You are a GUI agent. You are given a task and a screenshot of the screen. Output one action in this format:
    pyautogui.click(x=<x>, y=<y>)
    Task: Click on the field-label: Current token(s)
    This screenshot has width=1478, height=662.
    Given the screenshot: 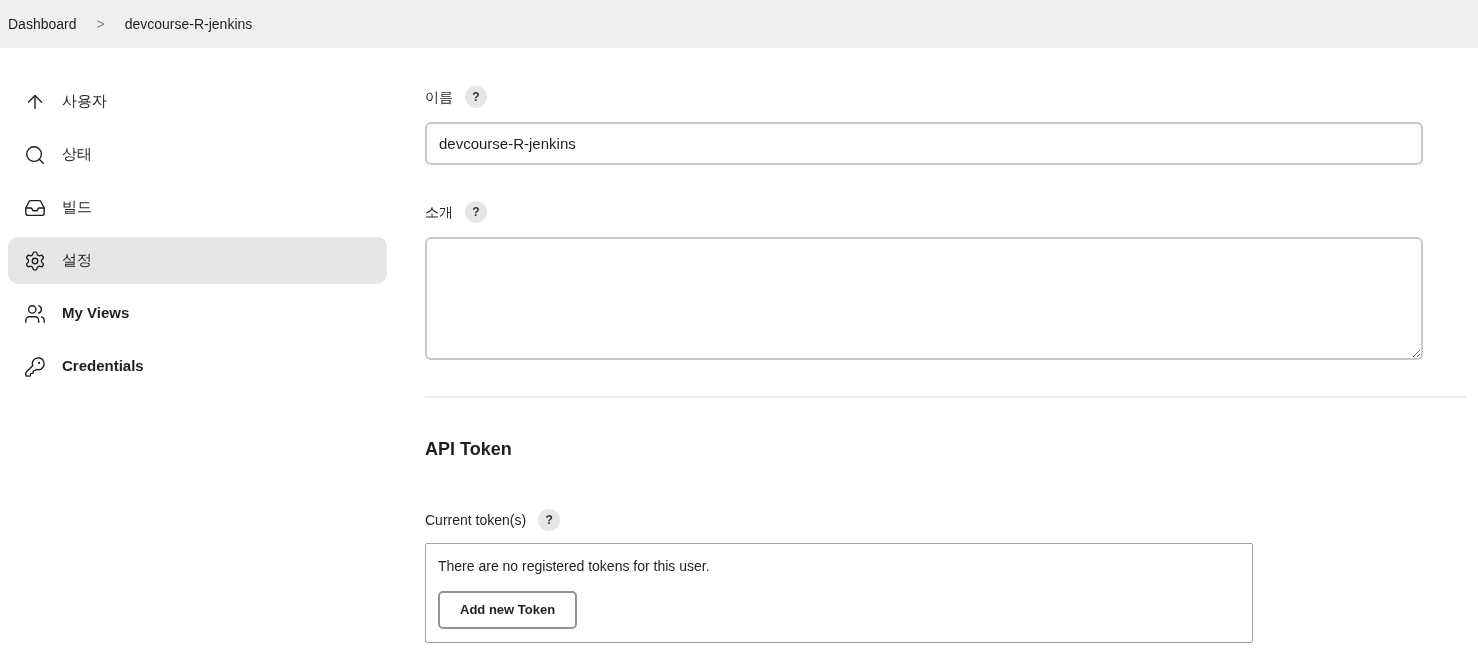 What is the action you would take?
    pyautogui.click(x=476, y=520)
    